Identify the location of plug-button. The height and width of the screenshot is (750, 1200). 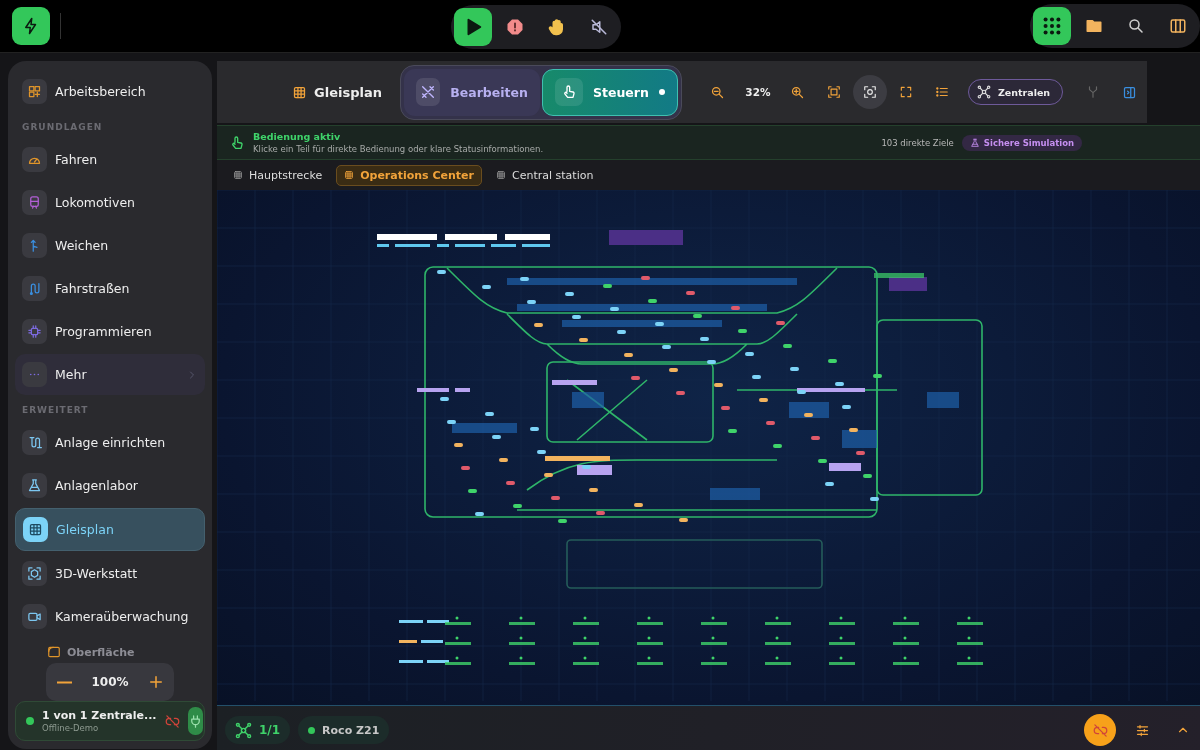
(195, 721).